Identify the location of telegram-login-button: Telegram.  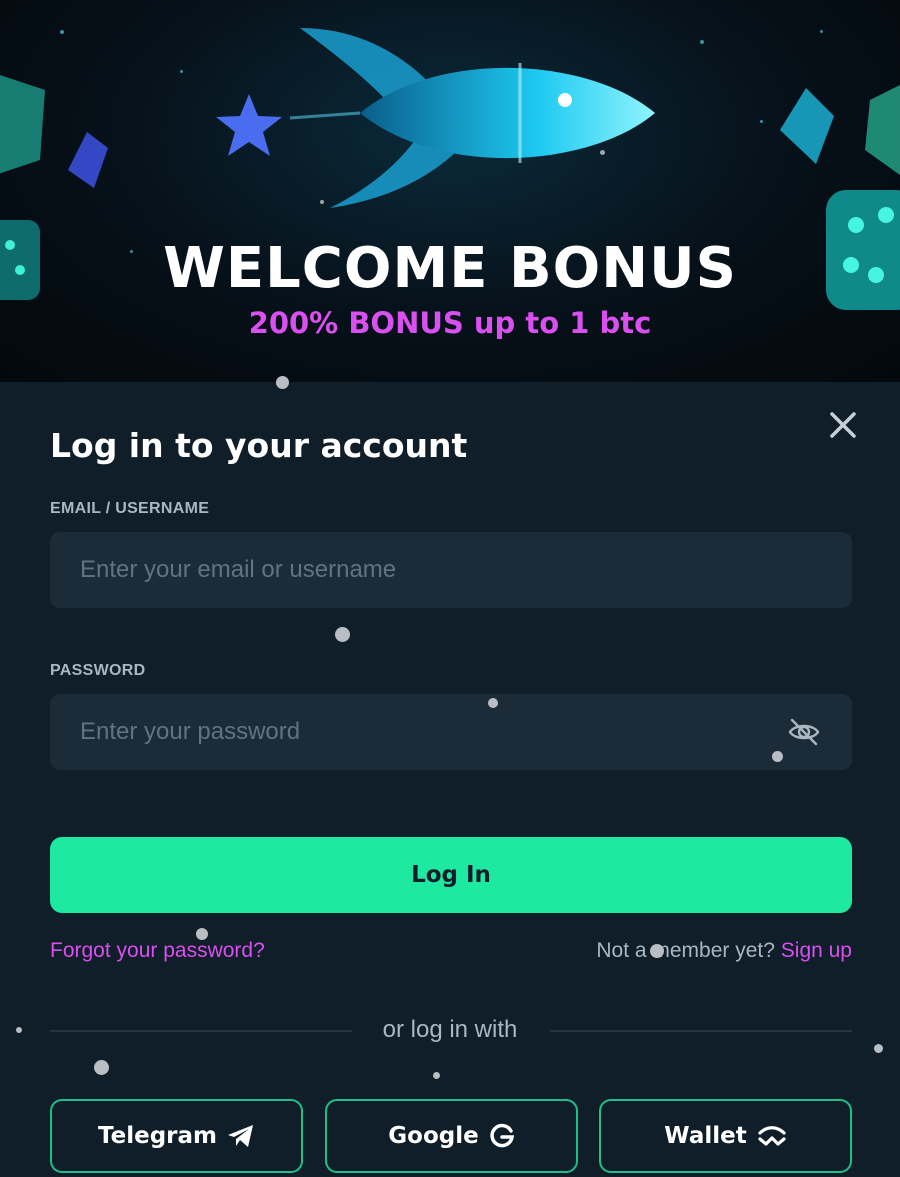
(176, 1136).